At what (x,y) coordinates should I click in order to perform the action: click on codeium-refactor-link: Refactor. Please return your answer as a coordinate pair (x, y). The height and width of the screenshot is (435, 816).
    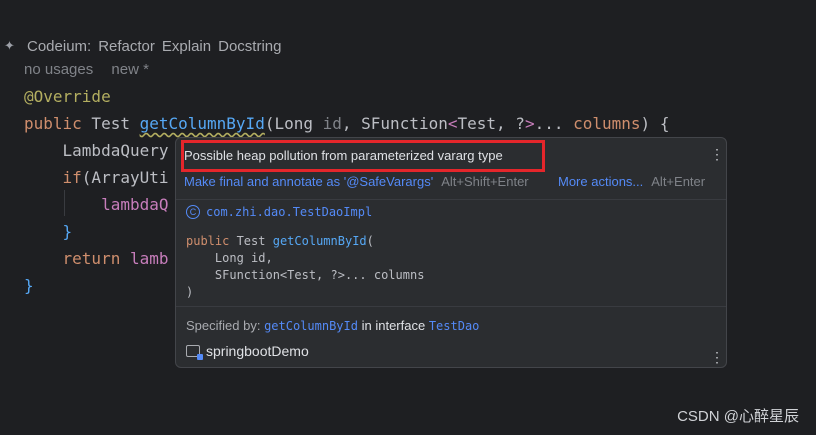
    Looking at the image, I should click on (126, 46).